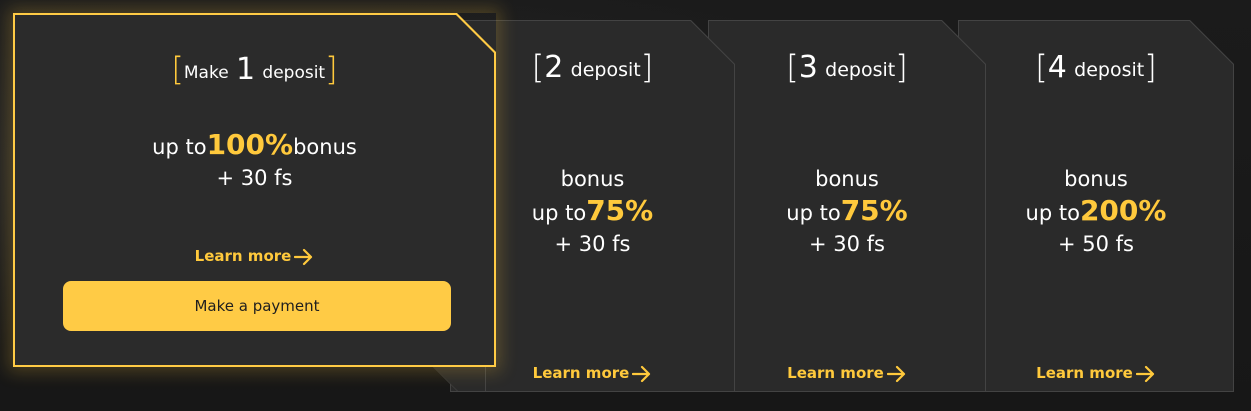 This screenshot has width=1251, height=411. I want to click on deposit-number: 2, so click(554, 67).